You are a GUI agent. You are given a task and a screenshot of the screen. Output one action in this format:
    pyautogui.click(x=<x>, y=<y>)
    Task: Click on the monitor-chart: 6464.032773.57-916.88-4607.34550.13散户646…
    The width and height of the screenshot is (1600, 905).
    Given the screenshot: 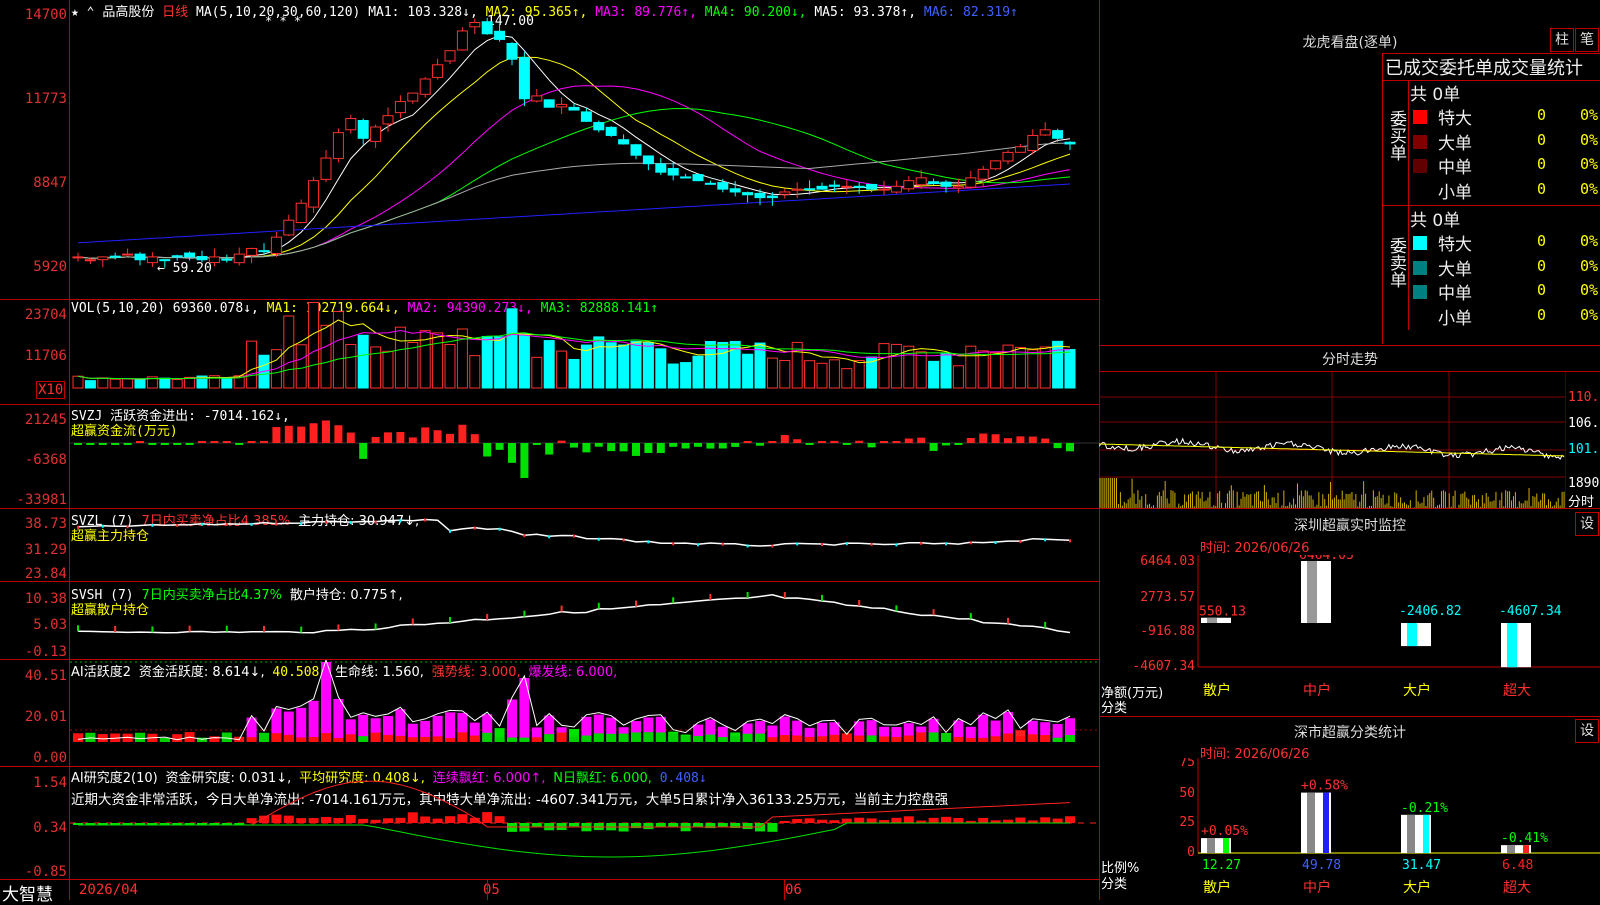 What is the action you would take?
    pyautogui.click(x=1349, y=630)
    